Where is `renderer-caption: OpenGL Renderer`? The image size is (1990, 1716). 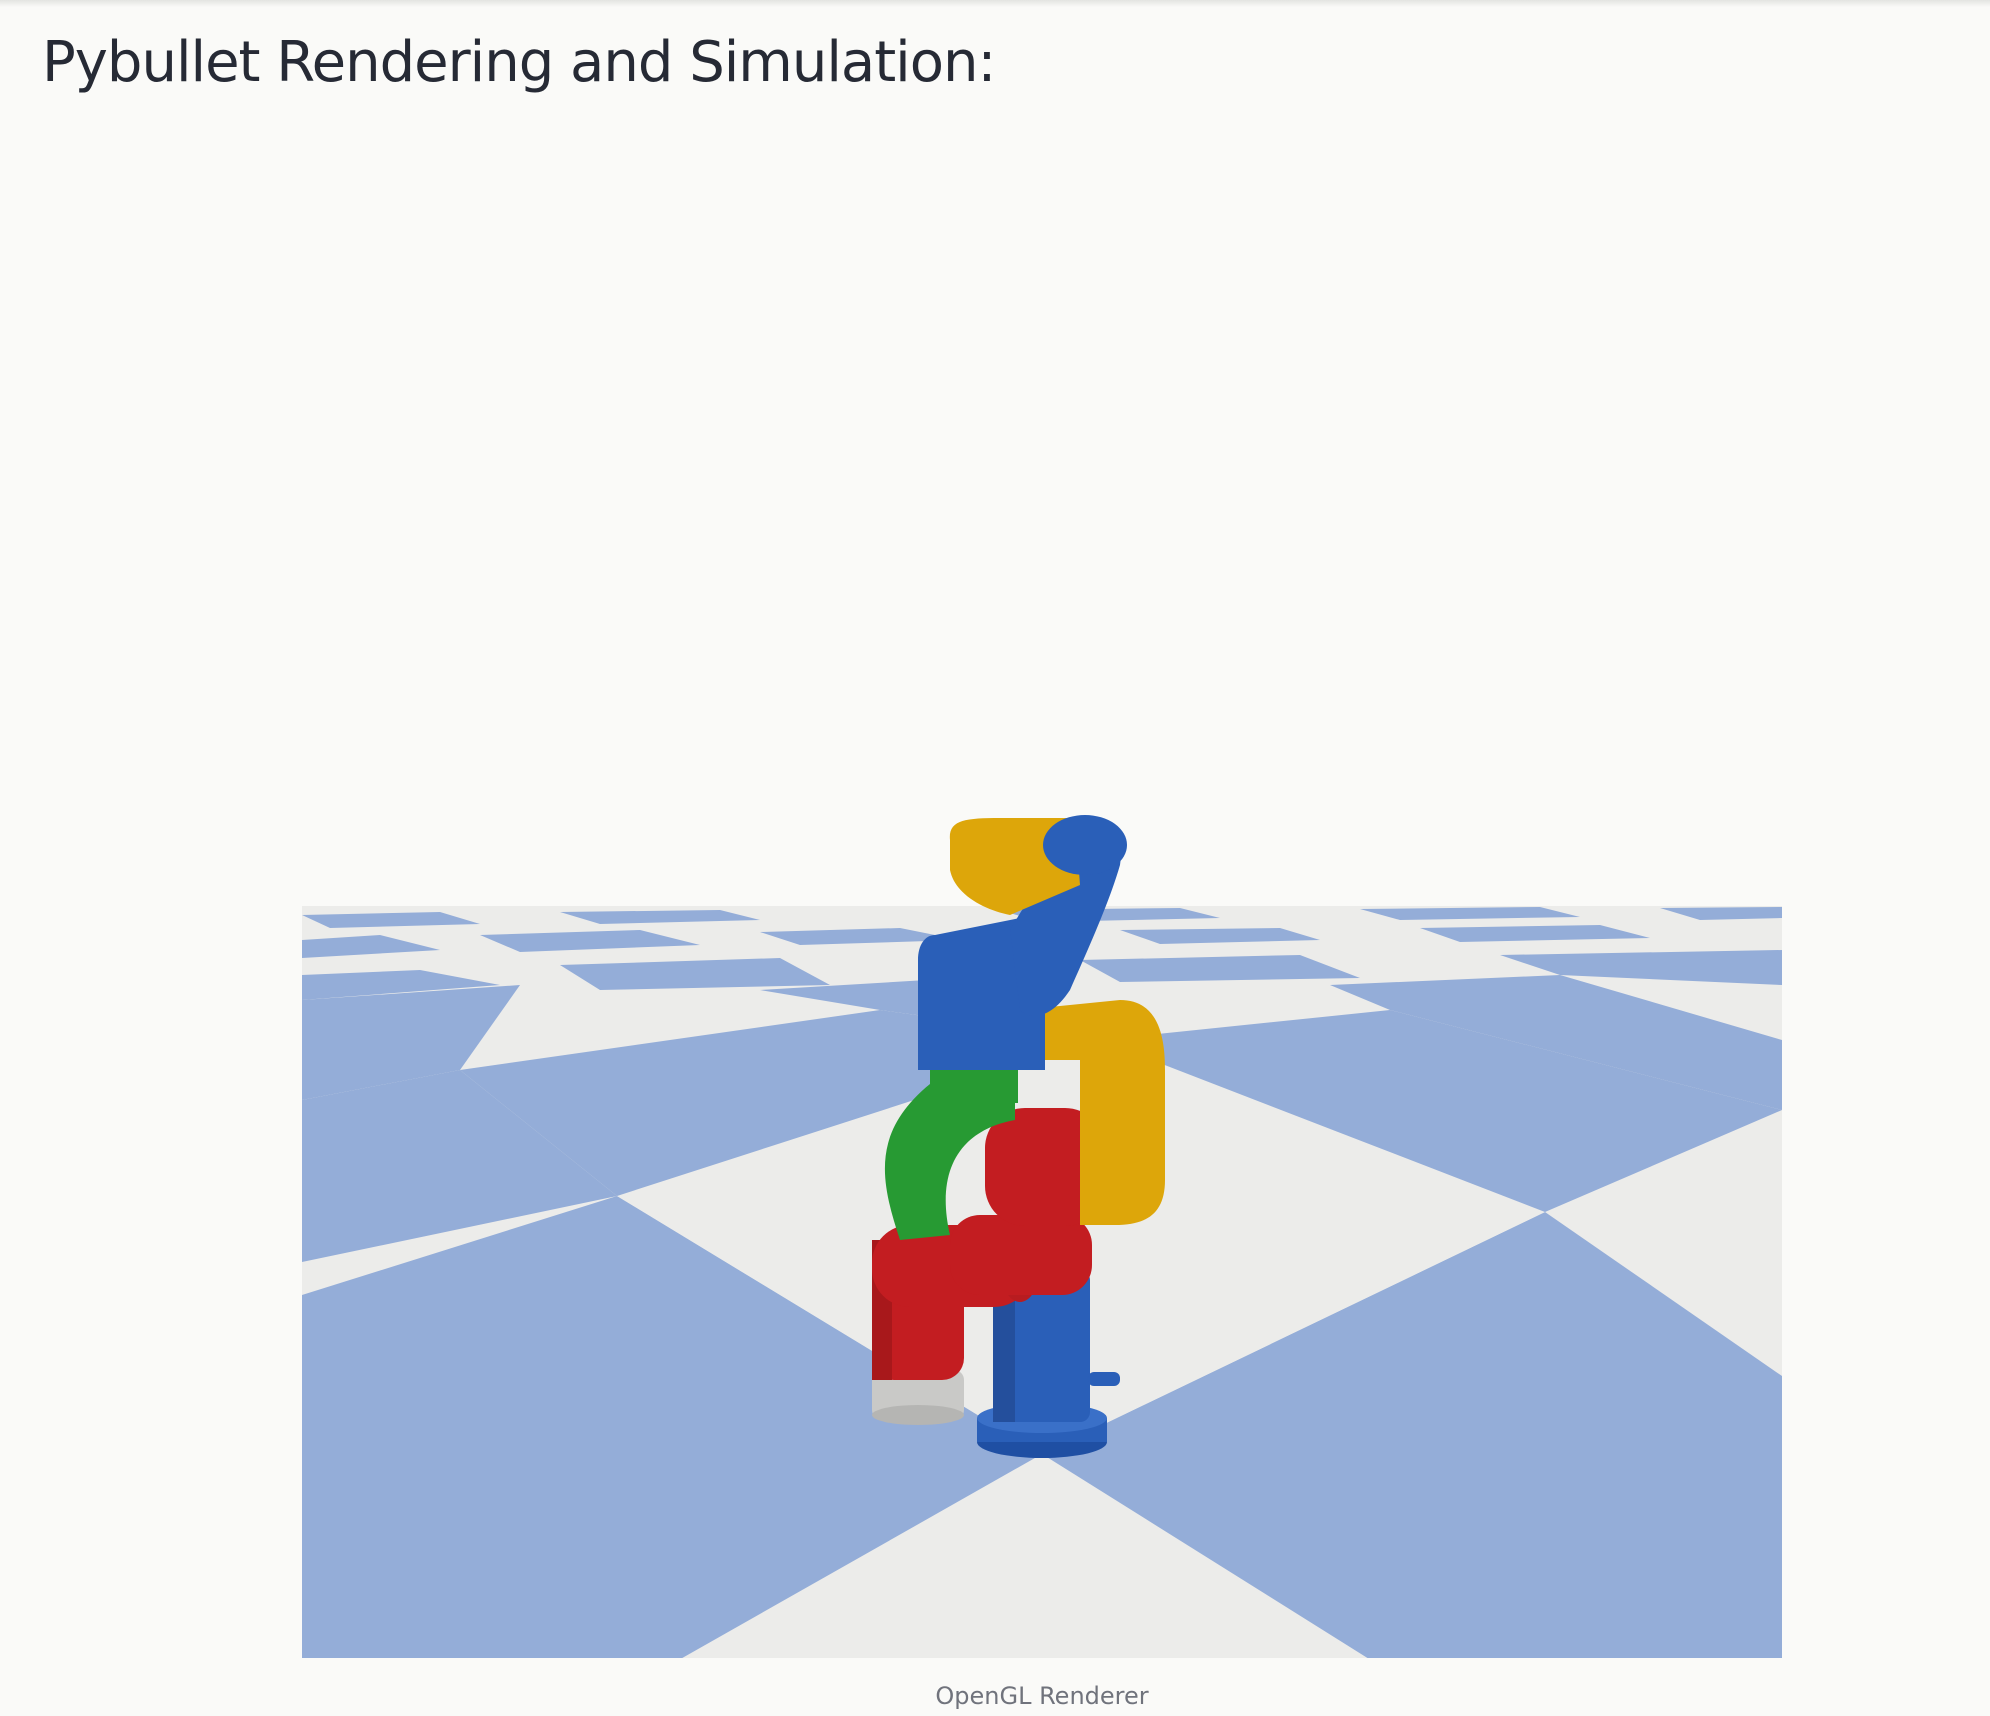
renderer-caption: OpenGL Renderer is located at coordinates (1042, 1696).